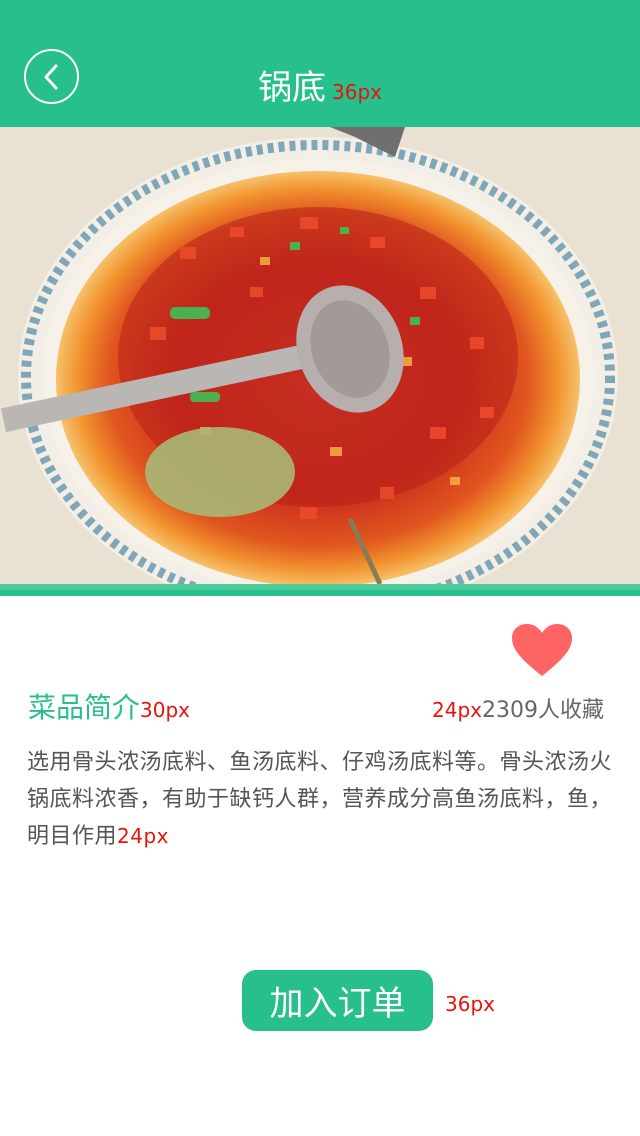 The image size is (640, 1136). Describe the element at coordinates (165, 710) in the screenshot. I see `intro-title-size-annotation: 30px` at that location.